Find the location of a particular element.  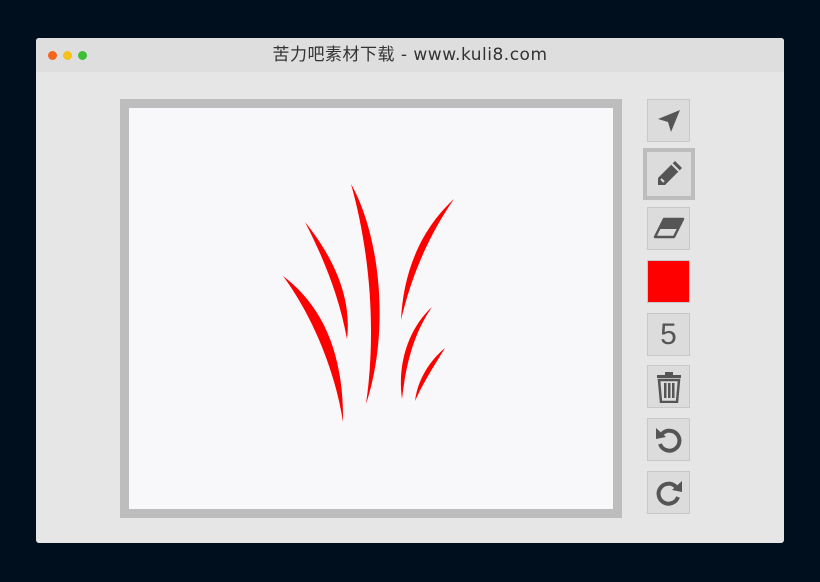

pencil-tool-button is located at coordinates (669, 174).